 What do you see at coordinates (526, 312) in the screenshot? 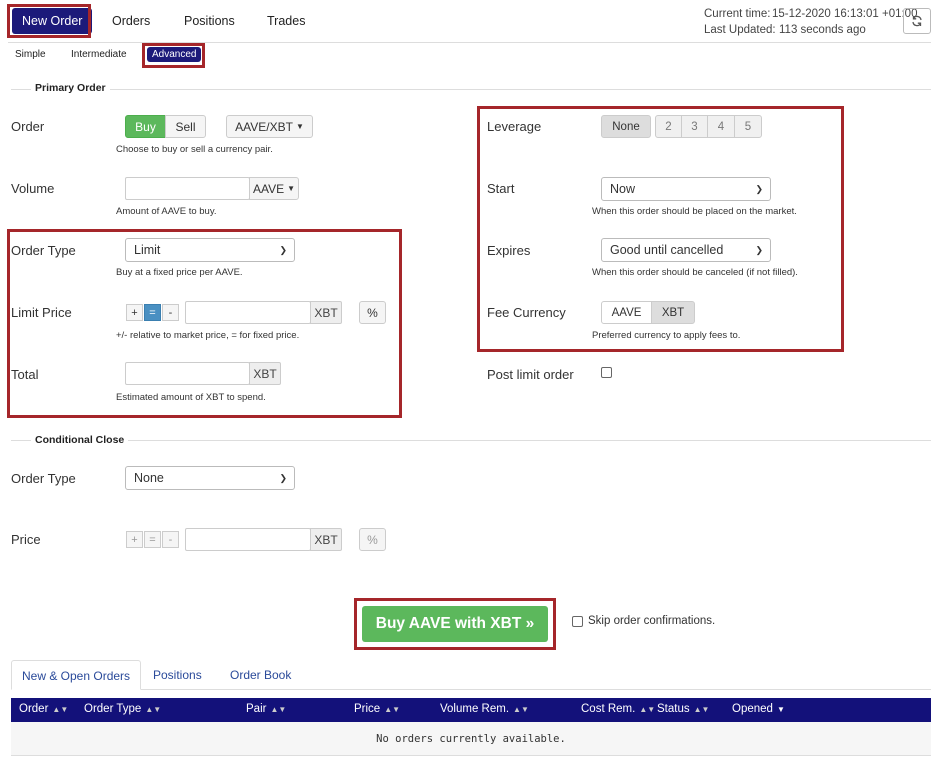
I see `fee-currency-label: Fee Currency` at bounding box center [526, 312].